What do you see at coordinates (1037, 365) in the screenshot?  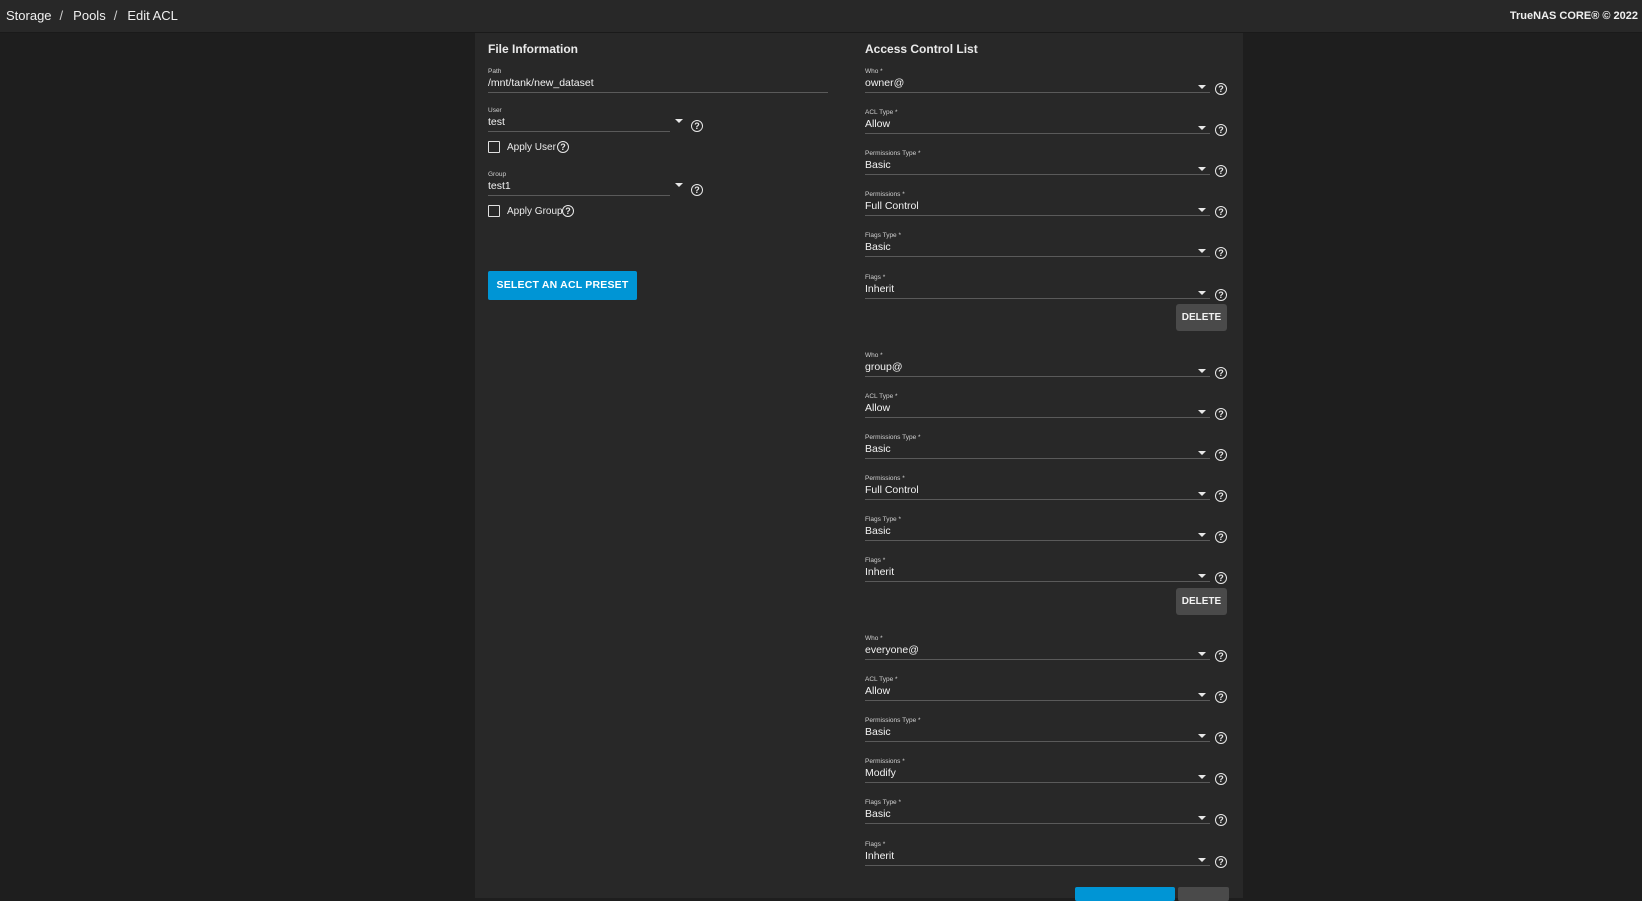 I see `who-select: Who * group@` at bounding box center [1037, 365].